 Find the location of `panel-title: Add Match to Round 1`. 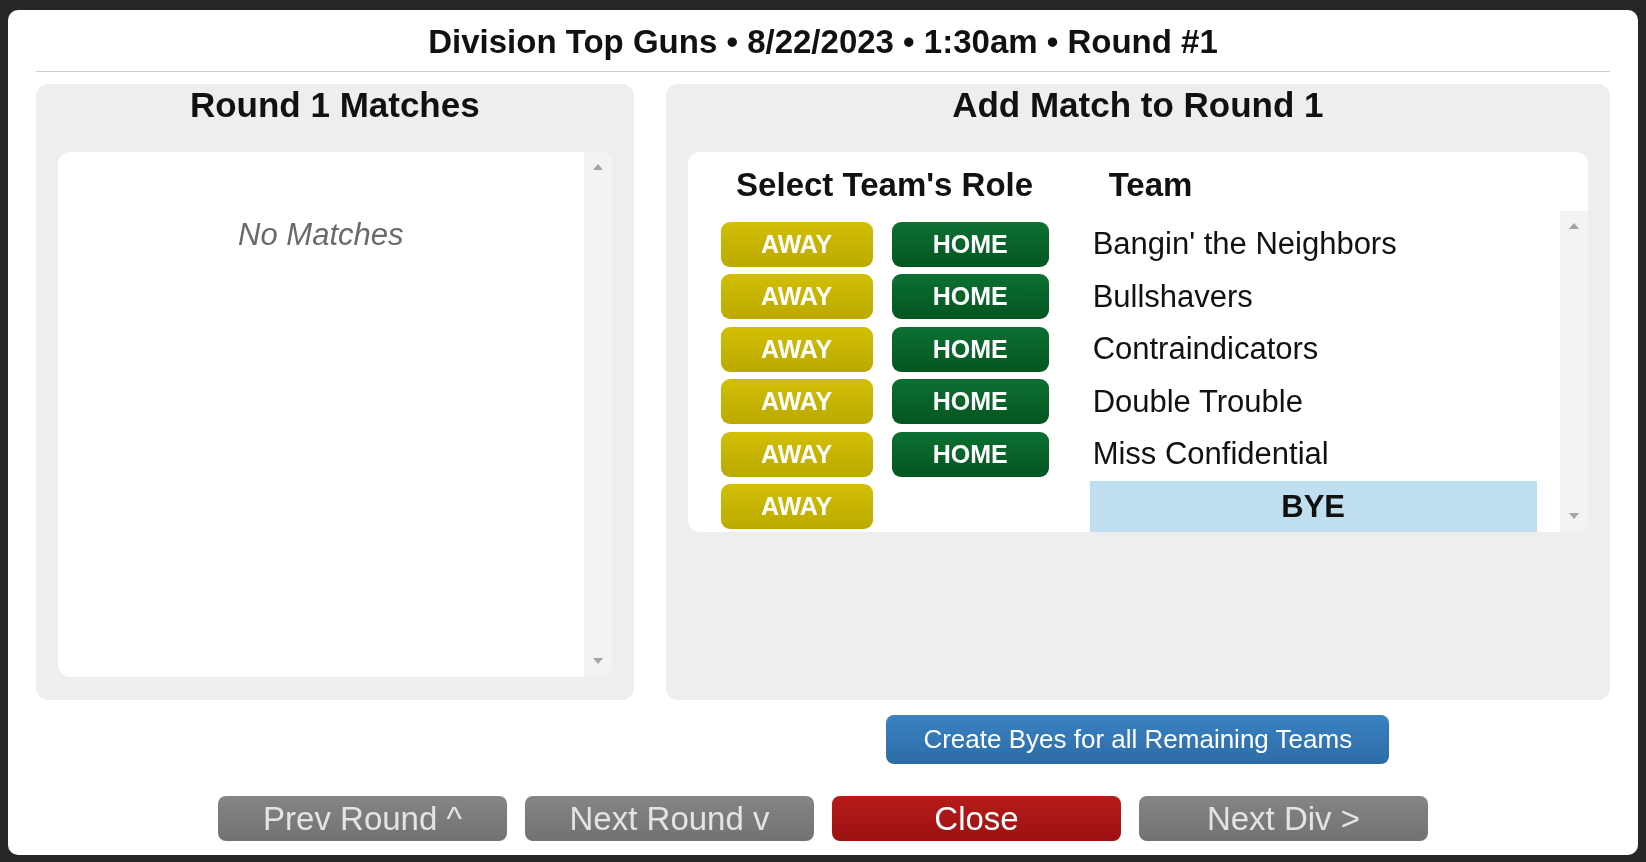

panel-title: Add Match to Round 1 is located at coordinates (1138, 105).